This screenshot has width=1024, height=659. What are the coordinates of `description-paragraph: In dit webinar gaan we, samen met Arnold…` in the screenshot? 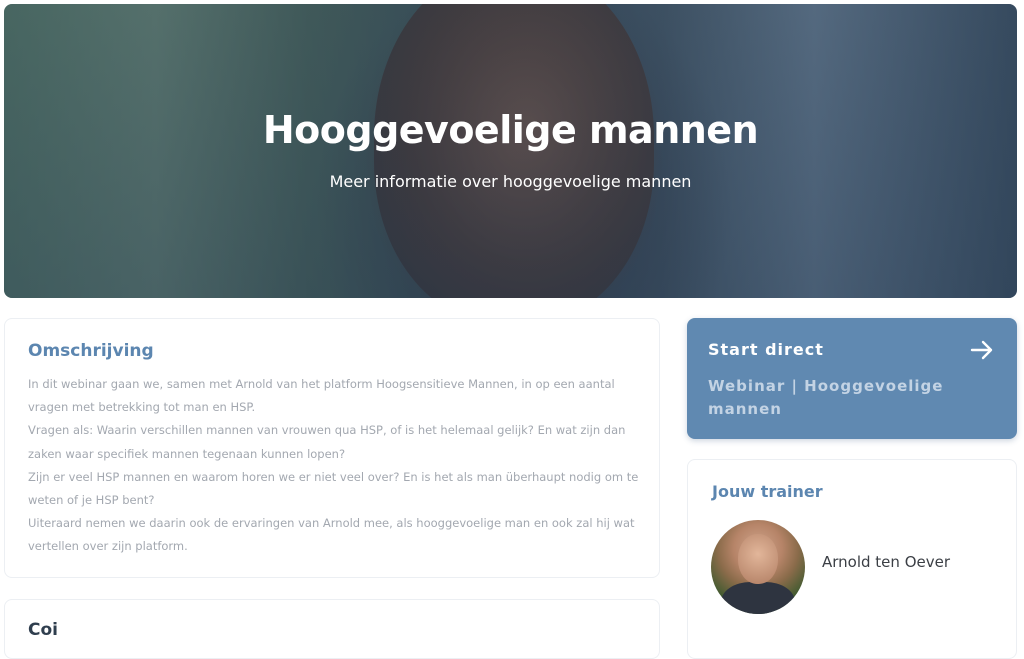 It's located at (321, 396).